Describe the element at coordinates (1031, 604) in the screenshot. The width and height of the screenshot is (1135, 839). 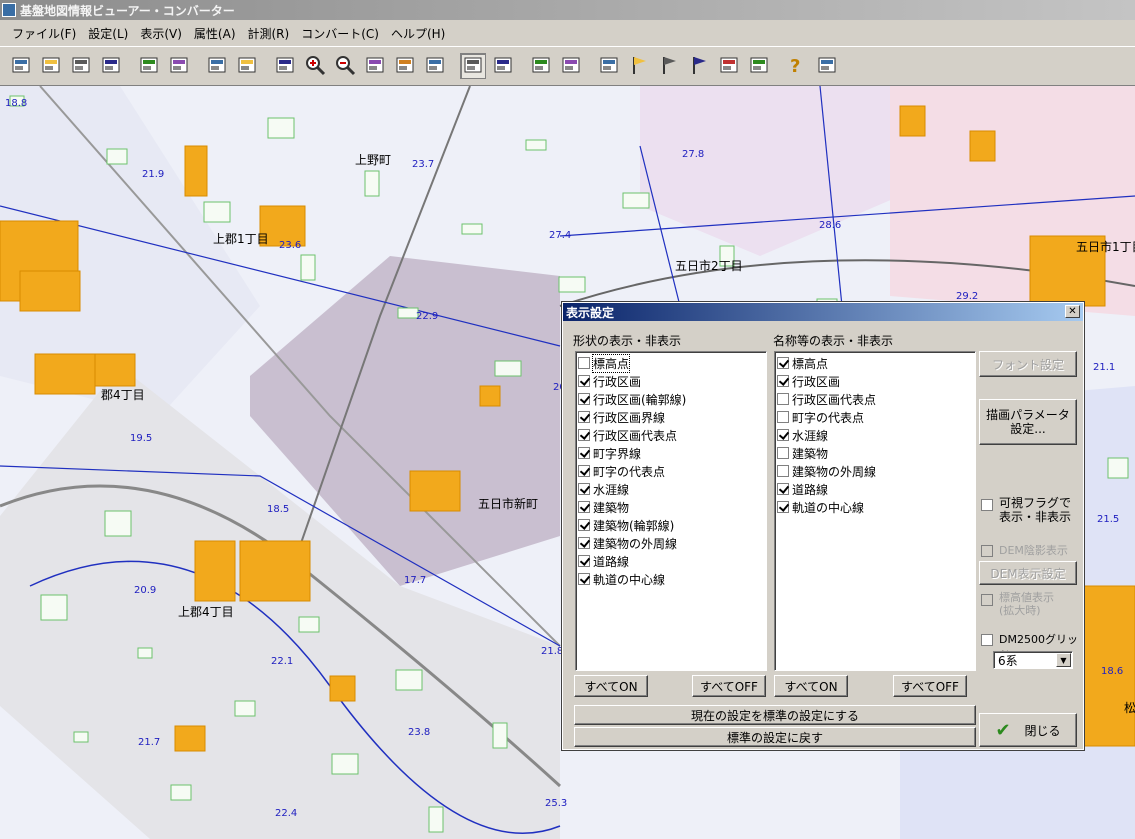
I see `elev-display-check: 標高値表示 (拡大時)` at that location.